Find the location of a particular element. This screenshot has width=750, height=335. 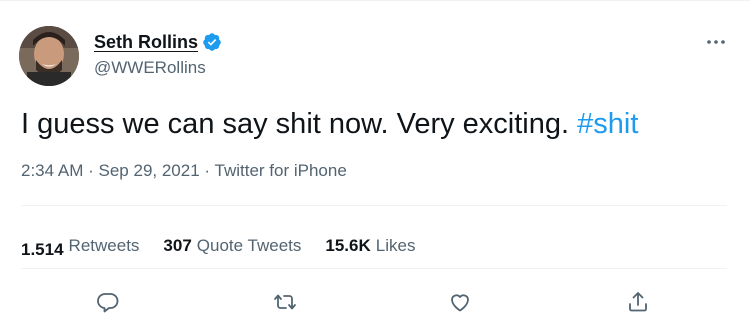

likes-stat: 15.6K Likes is located at coordinates (370, 246).